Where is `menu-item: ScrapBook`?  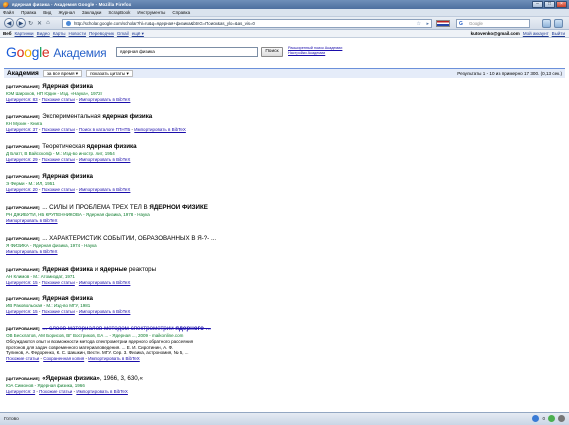 menu-item: ScrapBook is located at coordinates (119, 12).